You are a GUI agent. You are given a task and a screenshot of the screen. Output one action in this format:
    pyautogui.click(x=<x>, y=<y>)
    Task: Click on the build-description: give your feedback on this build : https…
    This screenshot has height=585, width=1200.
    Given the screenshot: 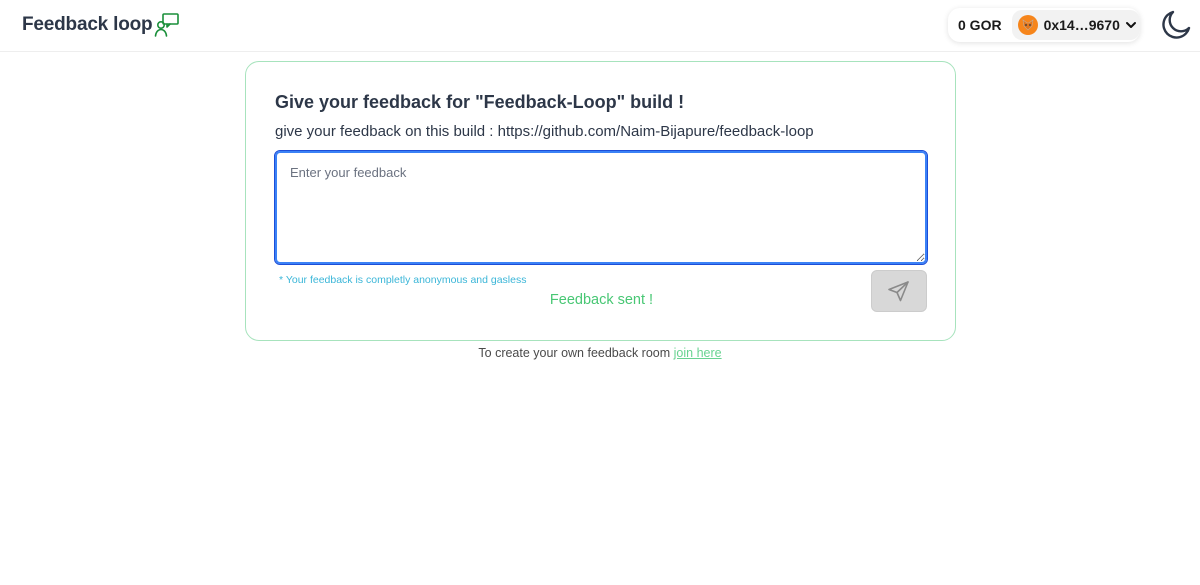 What is the action you would take?
    pyautogui.click(x=544, y=131)
    